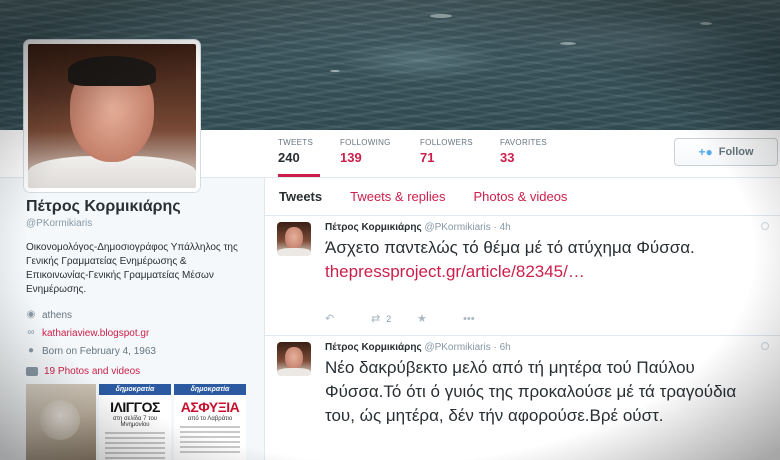 Image resolution: width=780 pixels, height=460 pixels. I want to click on balloon-icon: ●, so click(31, 350).